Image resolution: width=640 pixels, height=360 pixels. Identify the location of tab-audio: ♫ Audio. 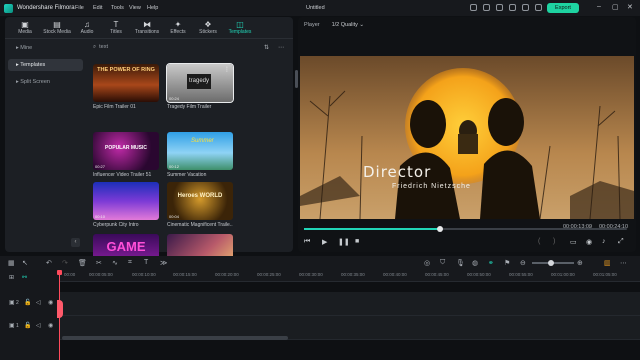
(87, 27).